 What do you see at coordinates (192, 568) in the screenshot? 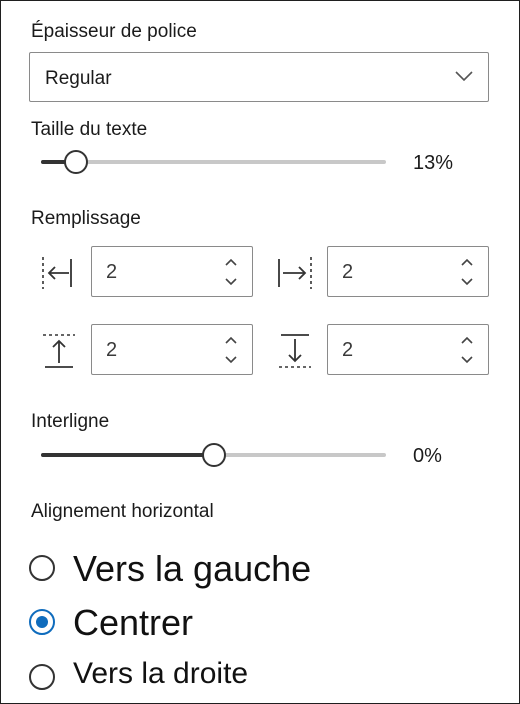
I see `radio-label: Vers la gauche` at bounding box center [192, 568].